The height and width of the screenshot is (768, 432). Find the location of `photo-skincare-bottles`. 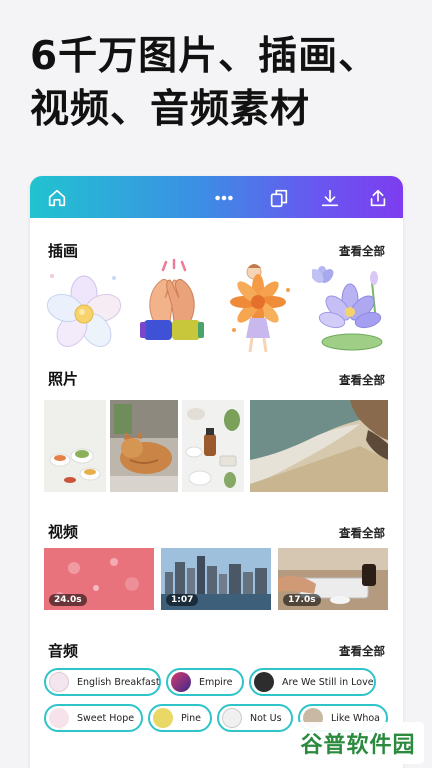

photo-skincare-bottles is located at coordinates (213, 446).